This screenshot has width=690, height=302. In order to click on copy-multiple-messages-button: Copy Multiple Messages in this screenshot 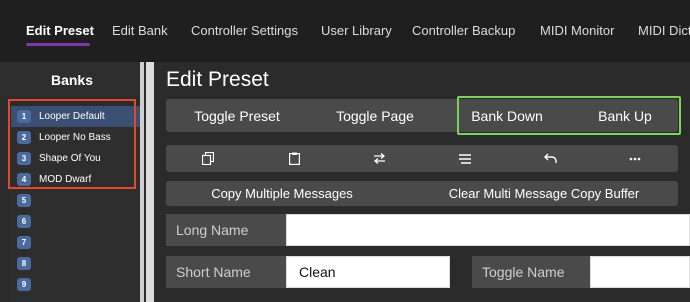, I will do `click(282, 193)`.